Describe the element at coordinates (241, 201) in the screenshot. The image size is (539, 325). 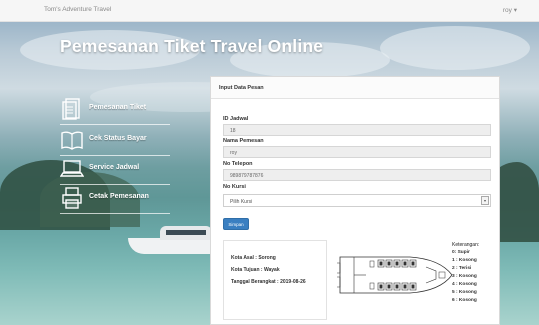
I see `no-kursi-selected: Pilih Kursi` at that location.